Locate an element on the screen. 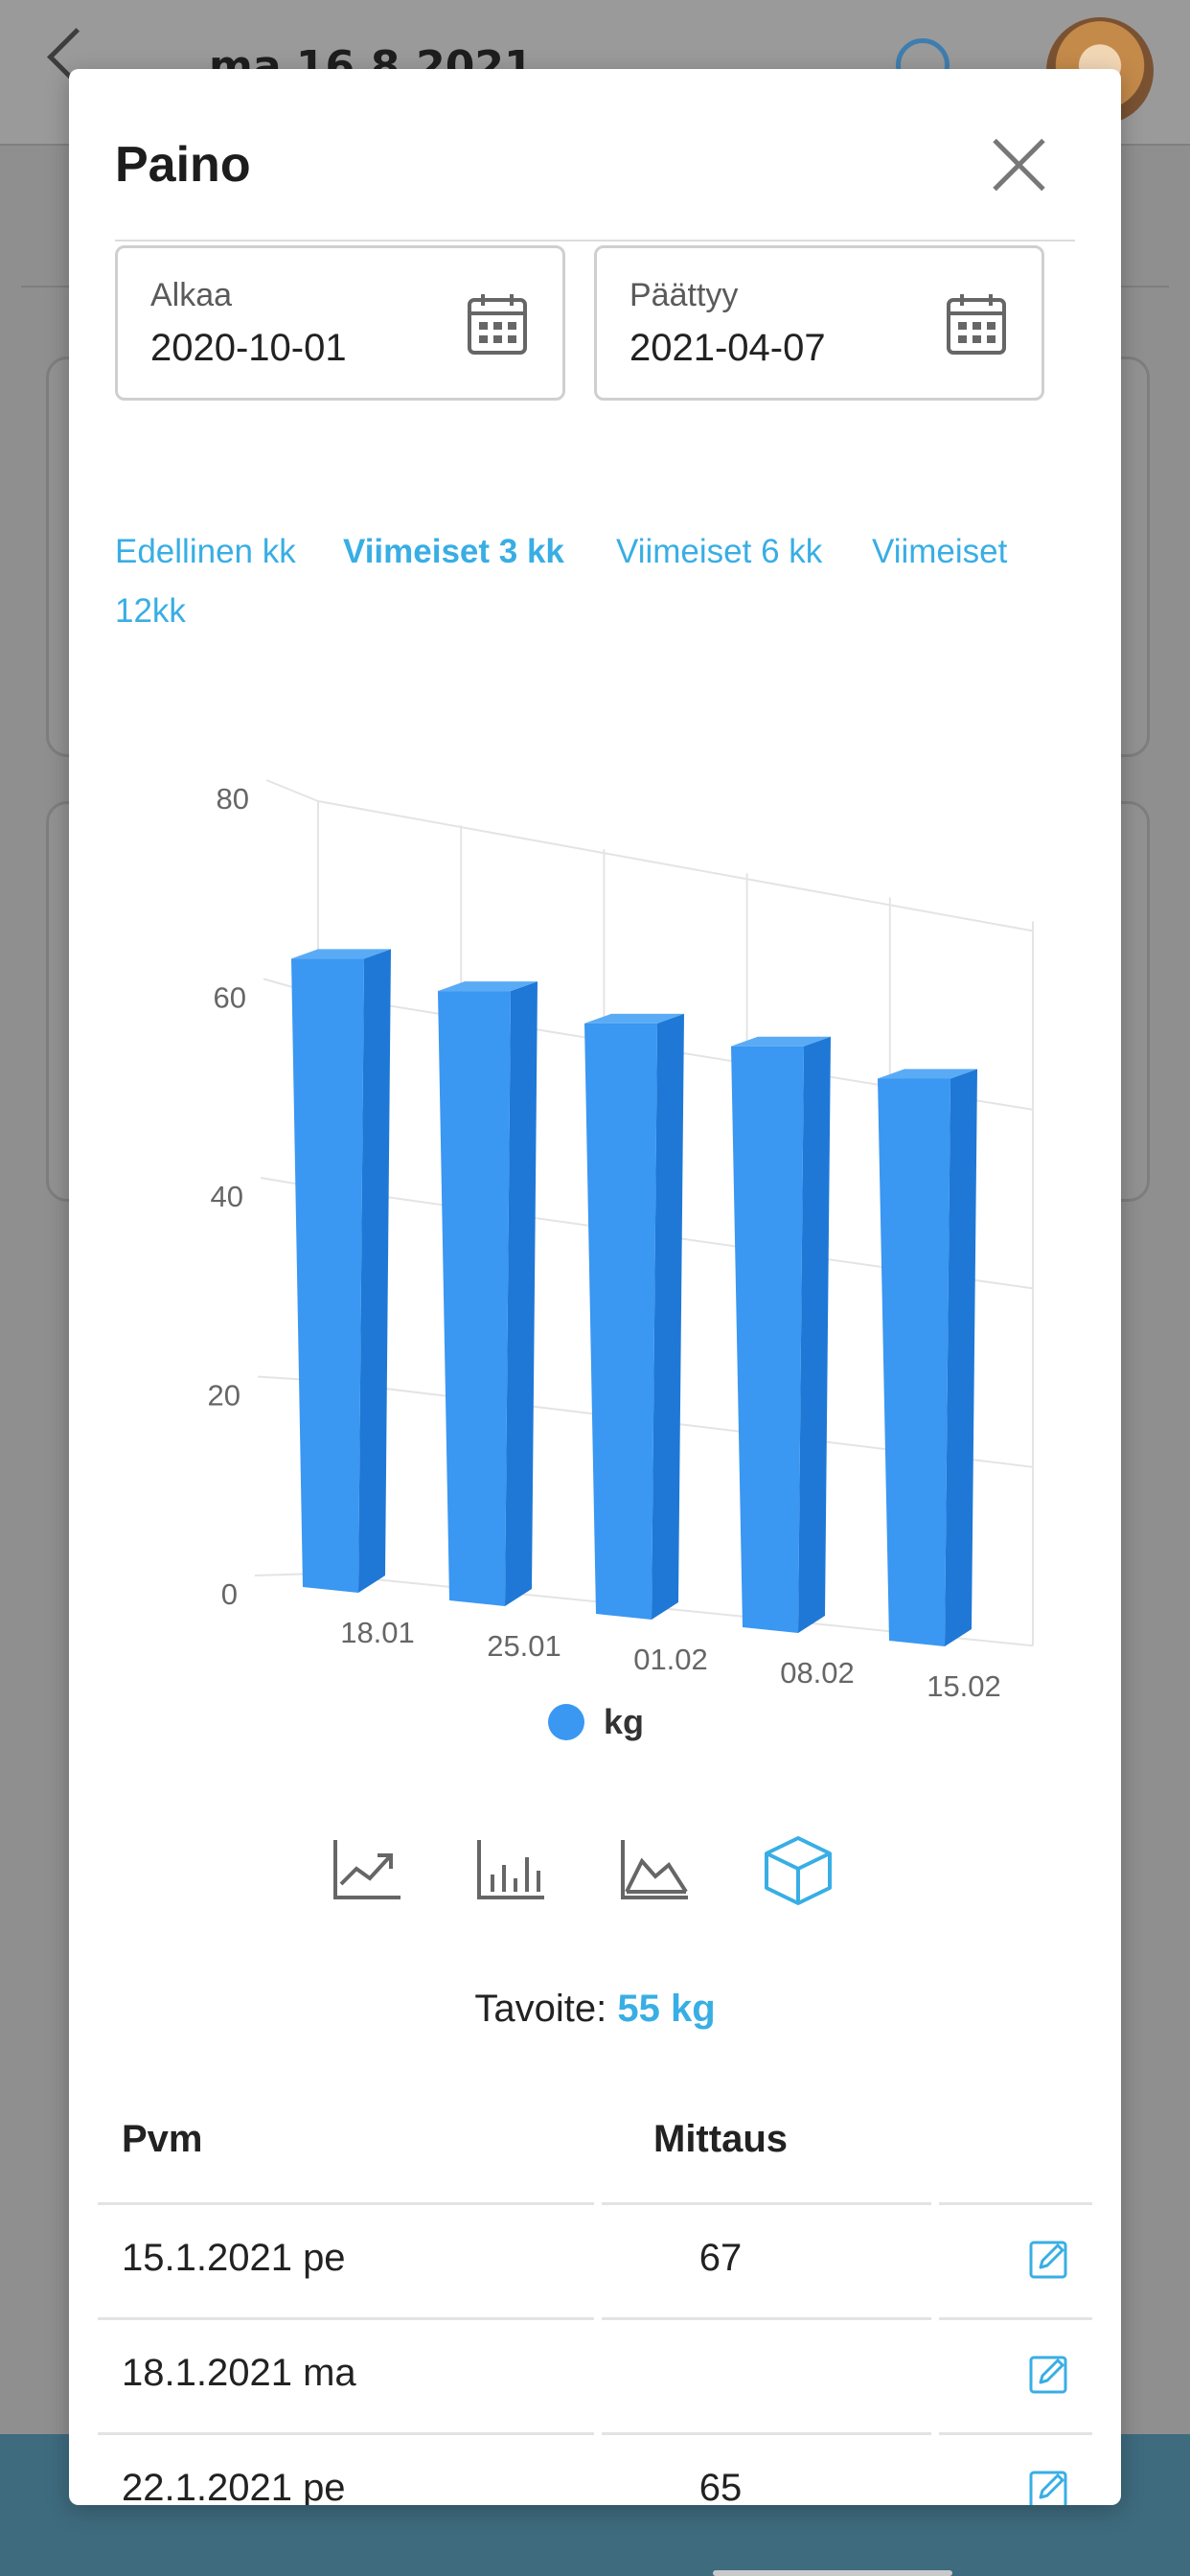 This screenshot has height=2576, width=1190. column-header-date: Pvm is located at coordinates (163, 2139).